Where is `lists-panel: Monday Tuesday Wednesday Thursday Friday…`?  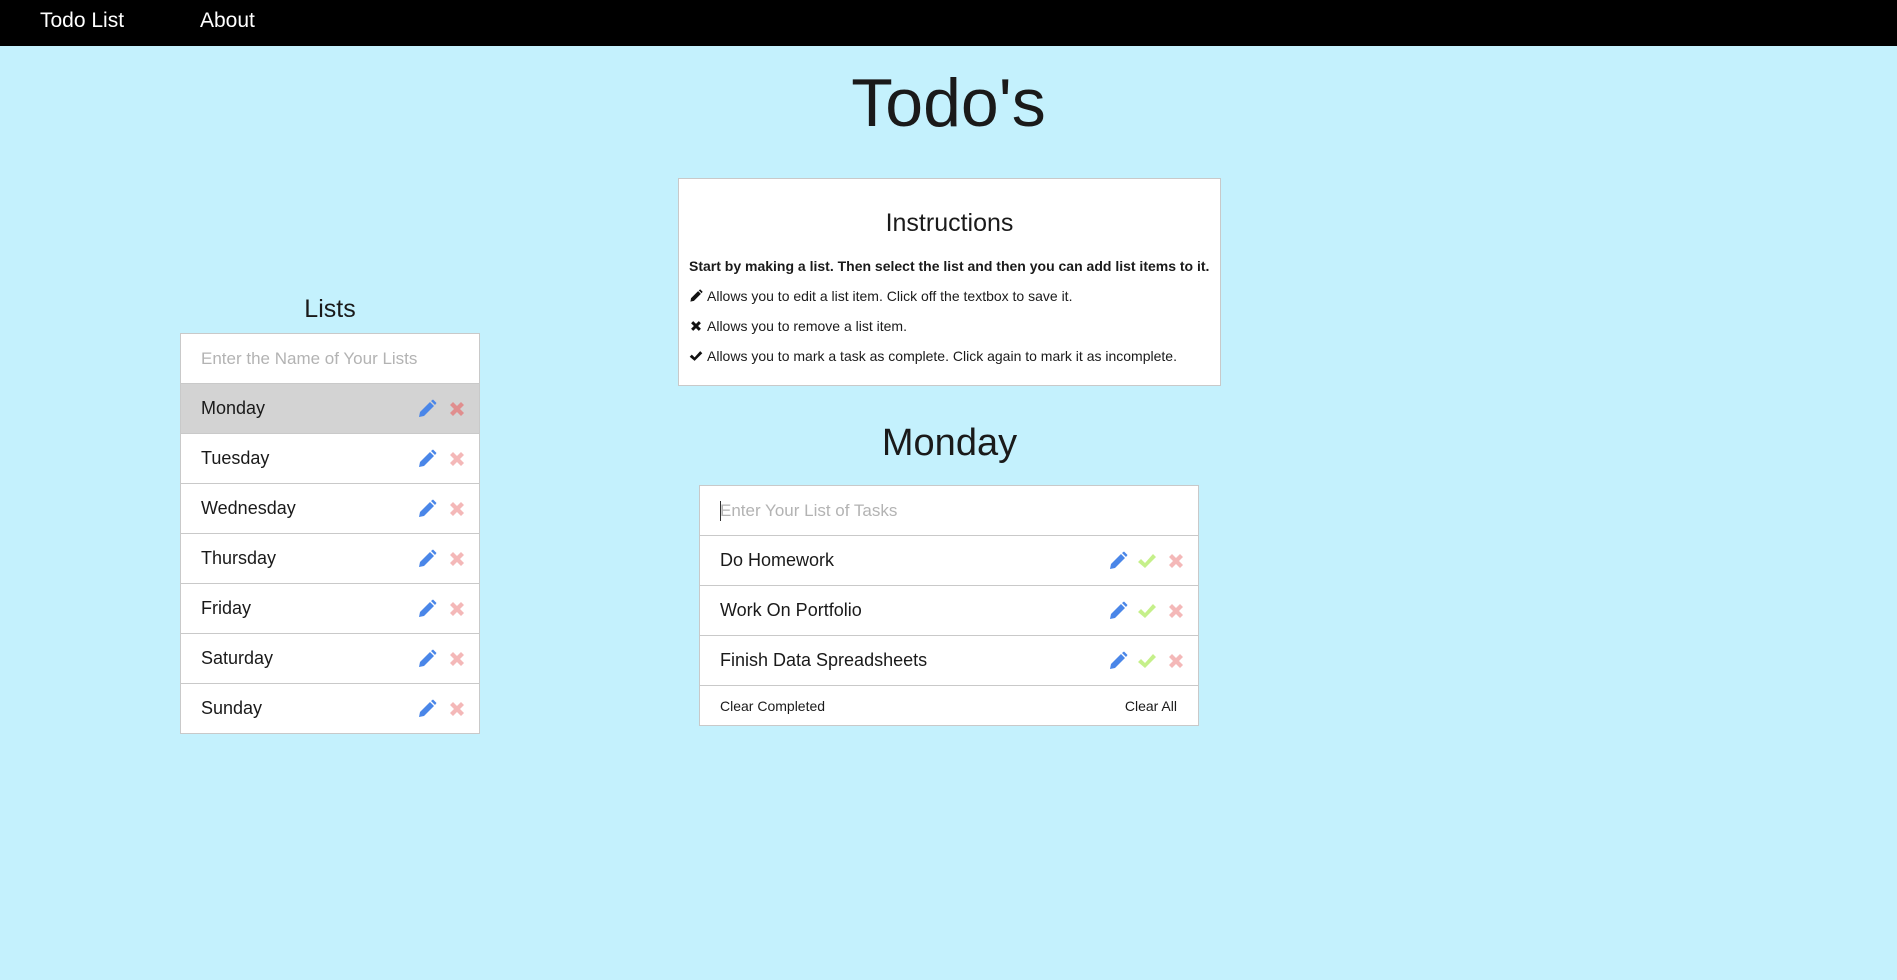
lists-panel: Monday Tuesday Wednesday Thursday Friday… is located at coordinates (330, 533).